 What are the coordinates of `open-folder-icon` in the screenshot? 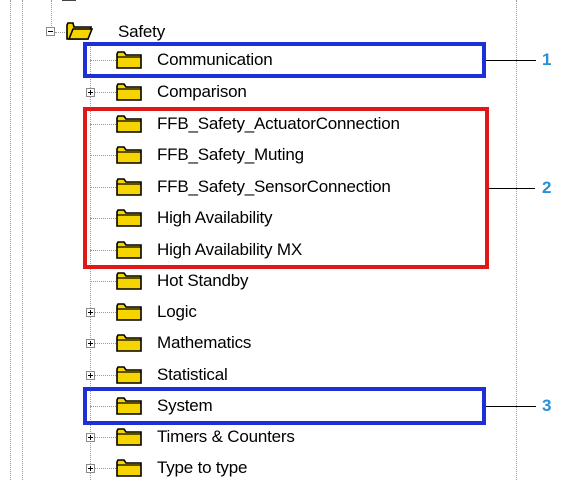 It's located at (79, 31).